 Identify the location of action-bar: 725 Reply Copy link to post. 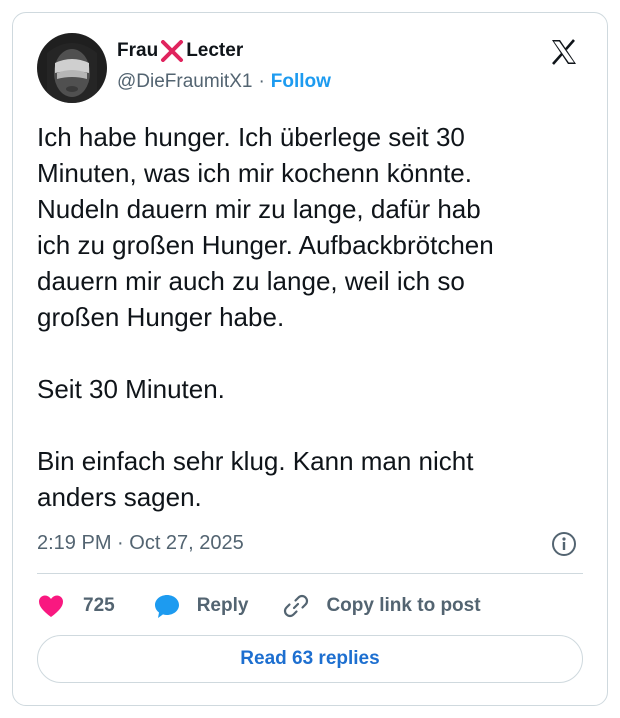
(259, 606).